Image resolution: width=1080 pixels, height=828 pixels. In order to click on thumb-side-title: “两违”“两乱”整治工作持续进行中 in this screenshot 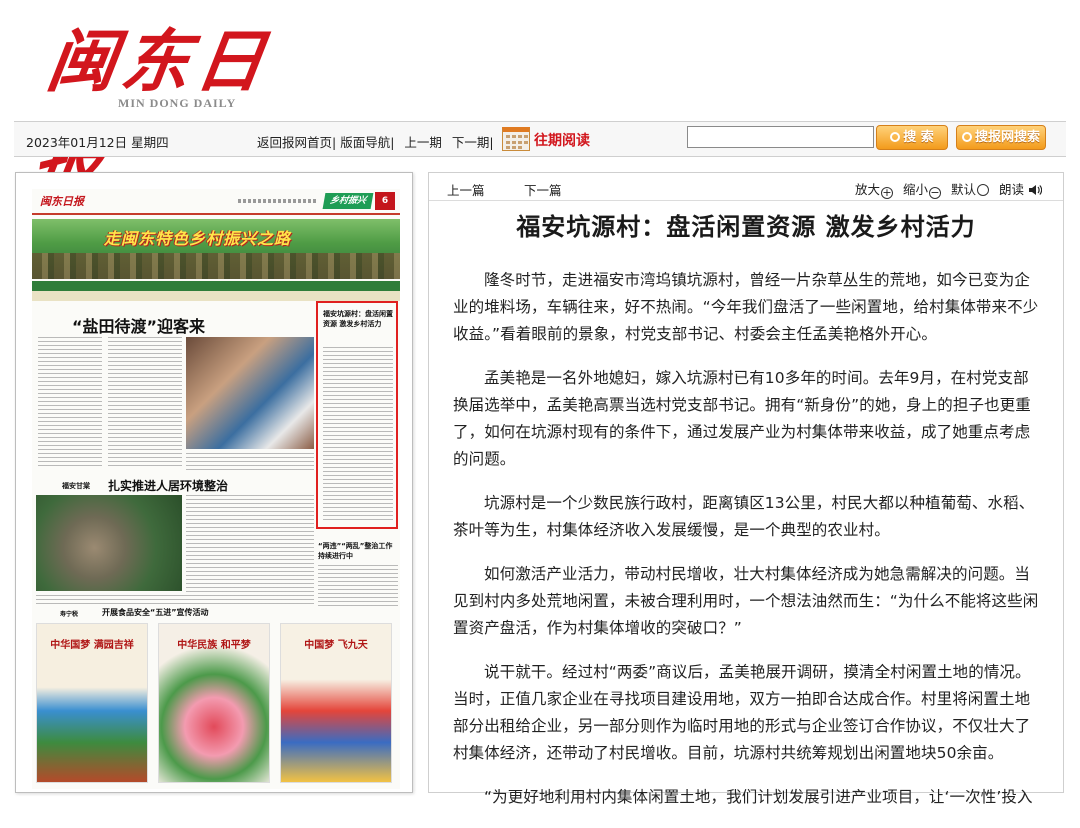, I will do `click(358, 551)`.